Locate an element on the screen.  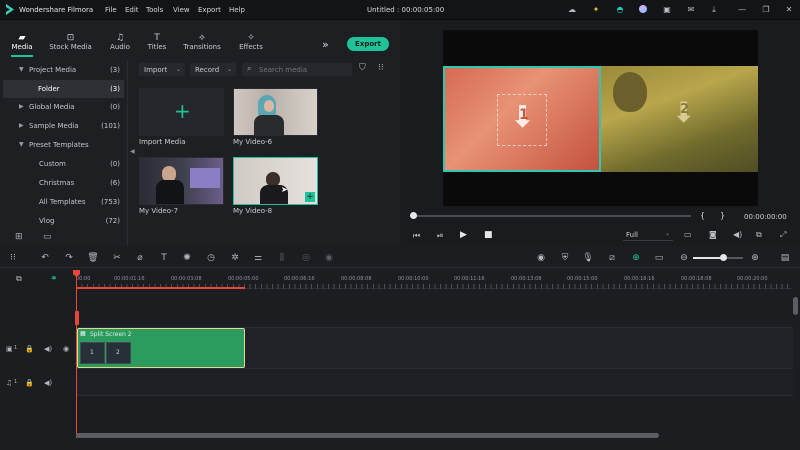
horizontal-scrollbar is located at coordinates (367, 435).